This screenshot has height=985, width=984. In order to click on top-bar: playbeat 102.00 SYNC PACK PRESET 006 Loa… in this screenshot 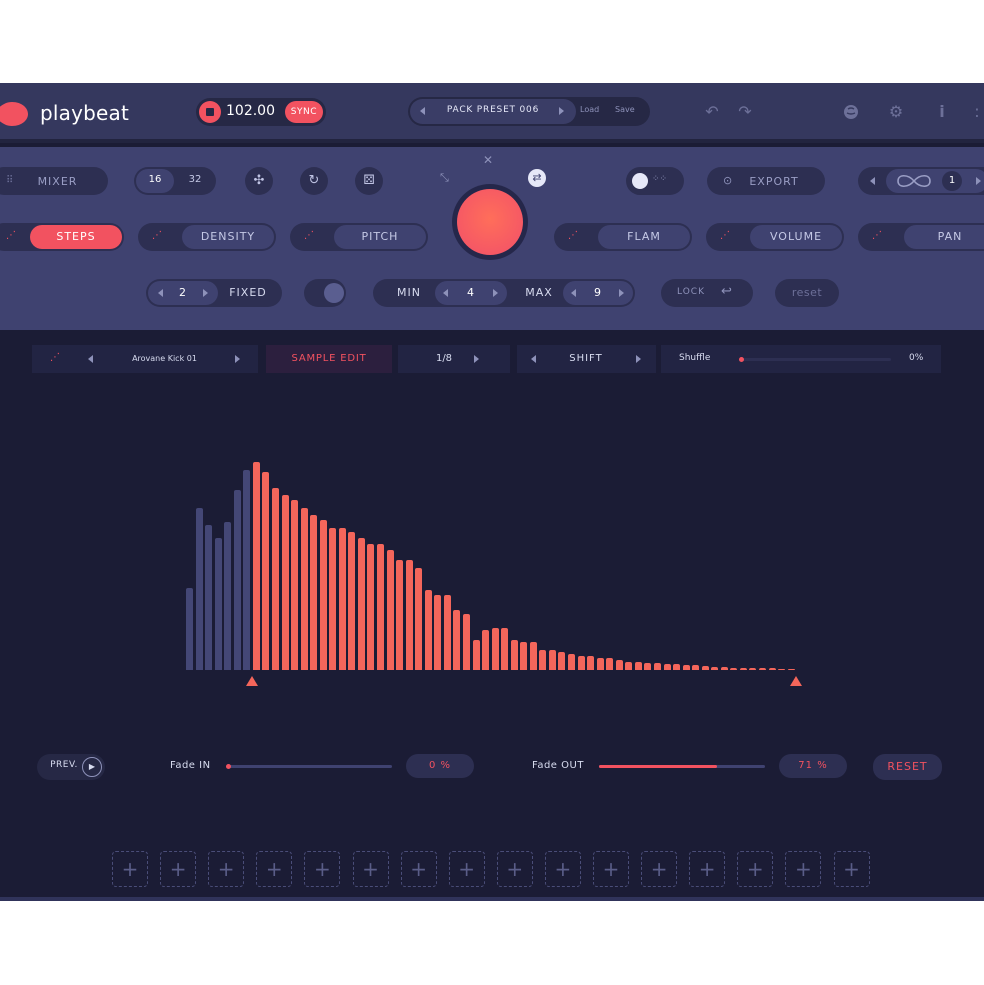, I will do `click(492, 113)`.